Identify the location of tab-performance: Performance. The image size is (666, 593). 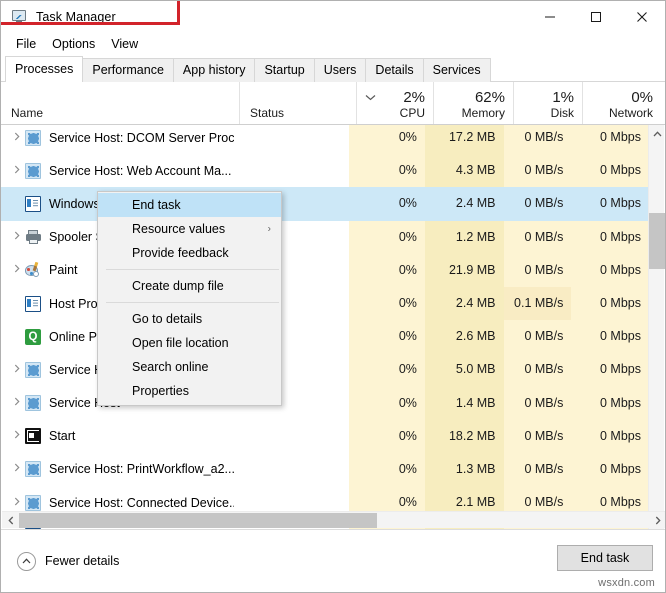
(128, 70).